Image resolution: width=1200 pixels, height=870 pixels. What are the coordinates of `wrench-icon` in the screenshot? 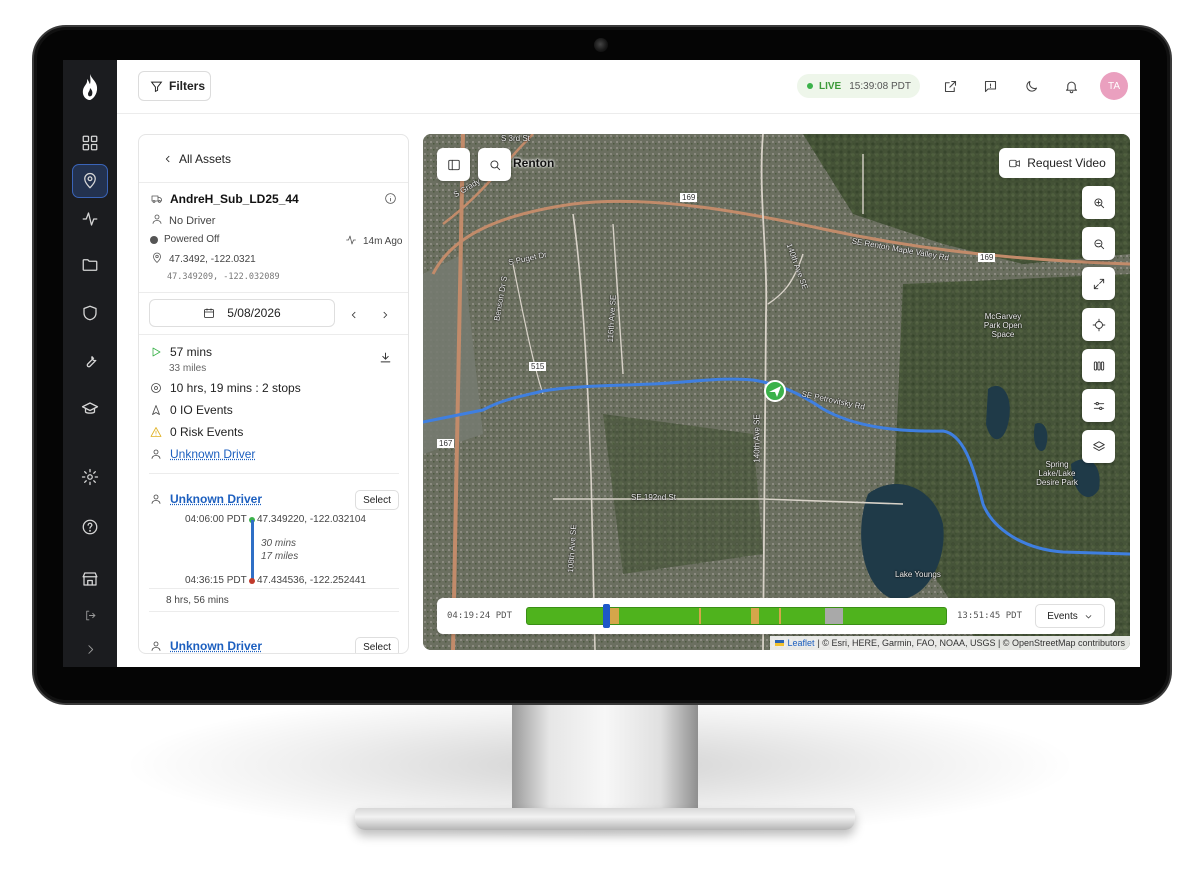 It's located at (91, 362).